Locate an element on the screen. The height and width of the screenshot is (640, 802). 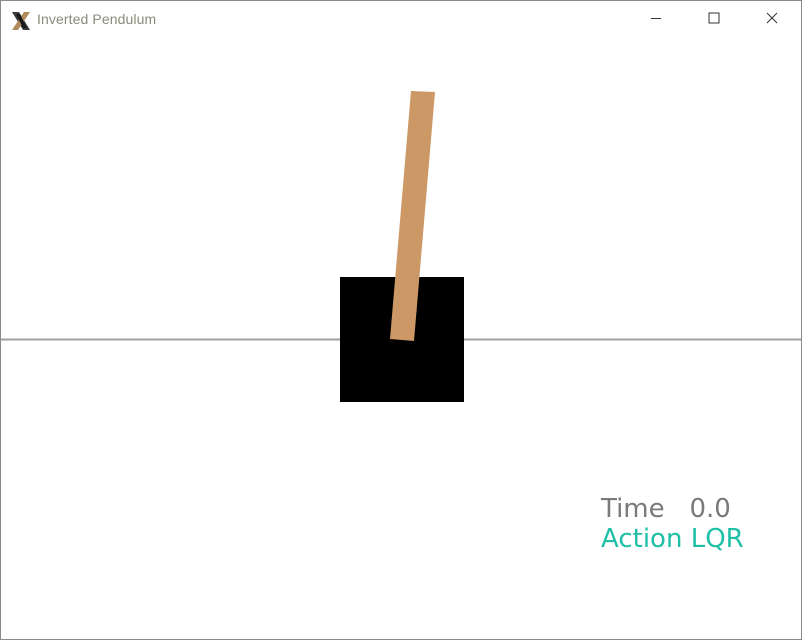
time-label: Time is located at coordinates (633, 509).